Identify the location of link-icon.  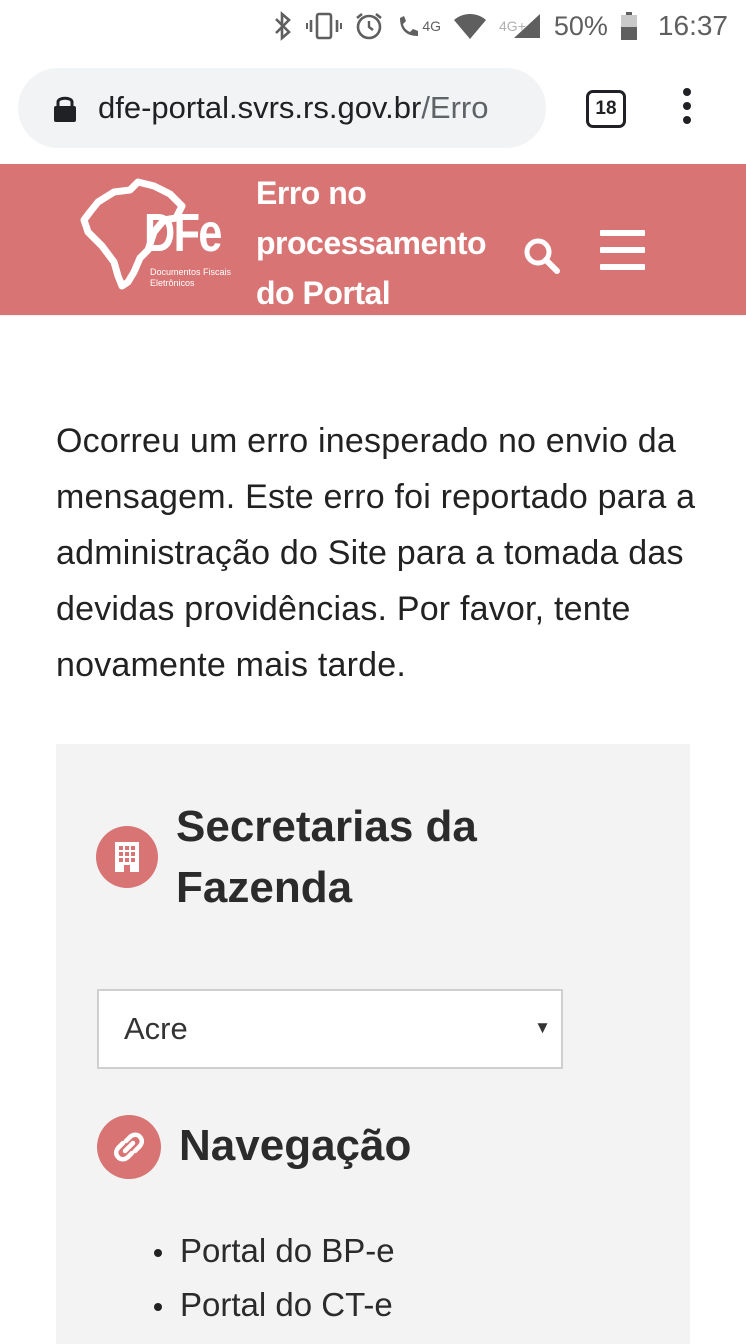
(129, 1147).